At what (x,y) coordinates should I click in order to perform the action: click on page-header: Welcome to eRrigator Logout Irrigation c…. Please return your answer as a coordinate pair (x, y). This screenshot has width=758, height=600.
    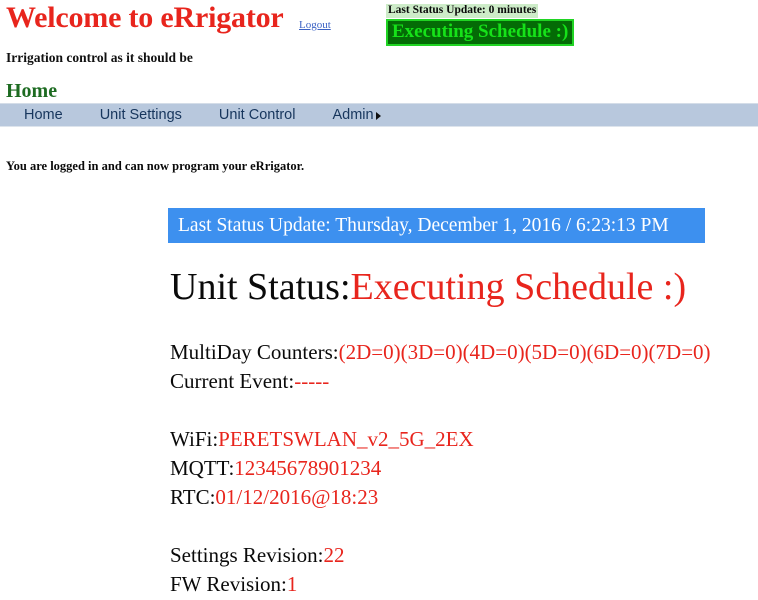
    Looking at the image, I should click on (379, 39).